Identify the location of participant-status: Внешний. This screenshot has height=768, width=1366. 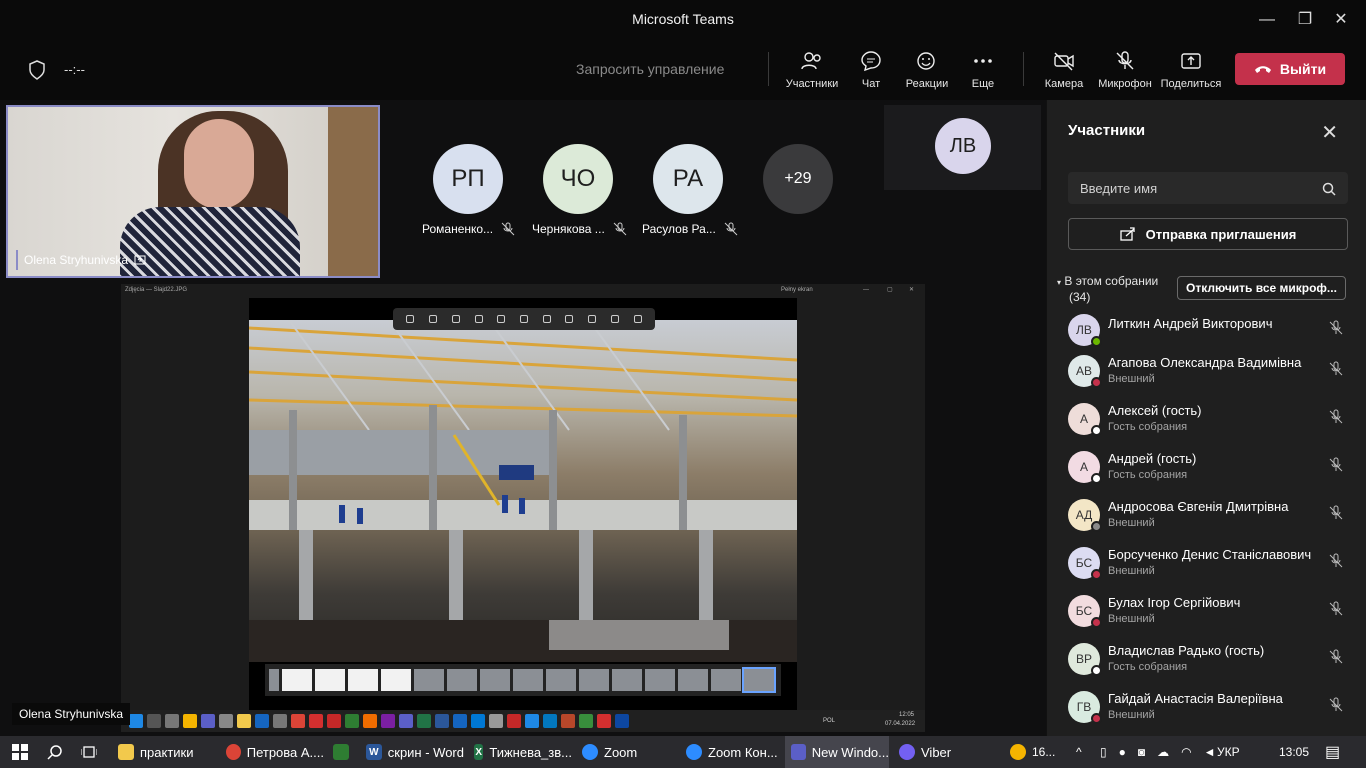
(1131, 523).